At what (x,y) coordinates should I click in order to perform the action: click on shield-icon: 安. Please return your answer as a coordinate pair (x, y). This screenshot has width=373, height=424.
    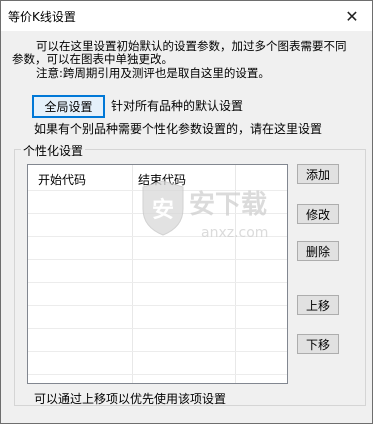
    Looking at the image, I should click on (163, 208).